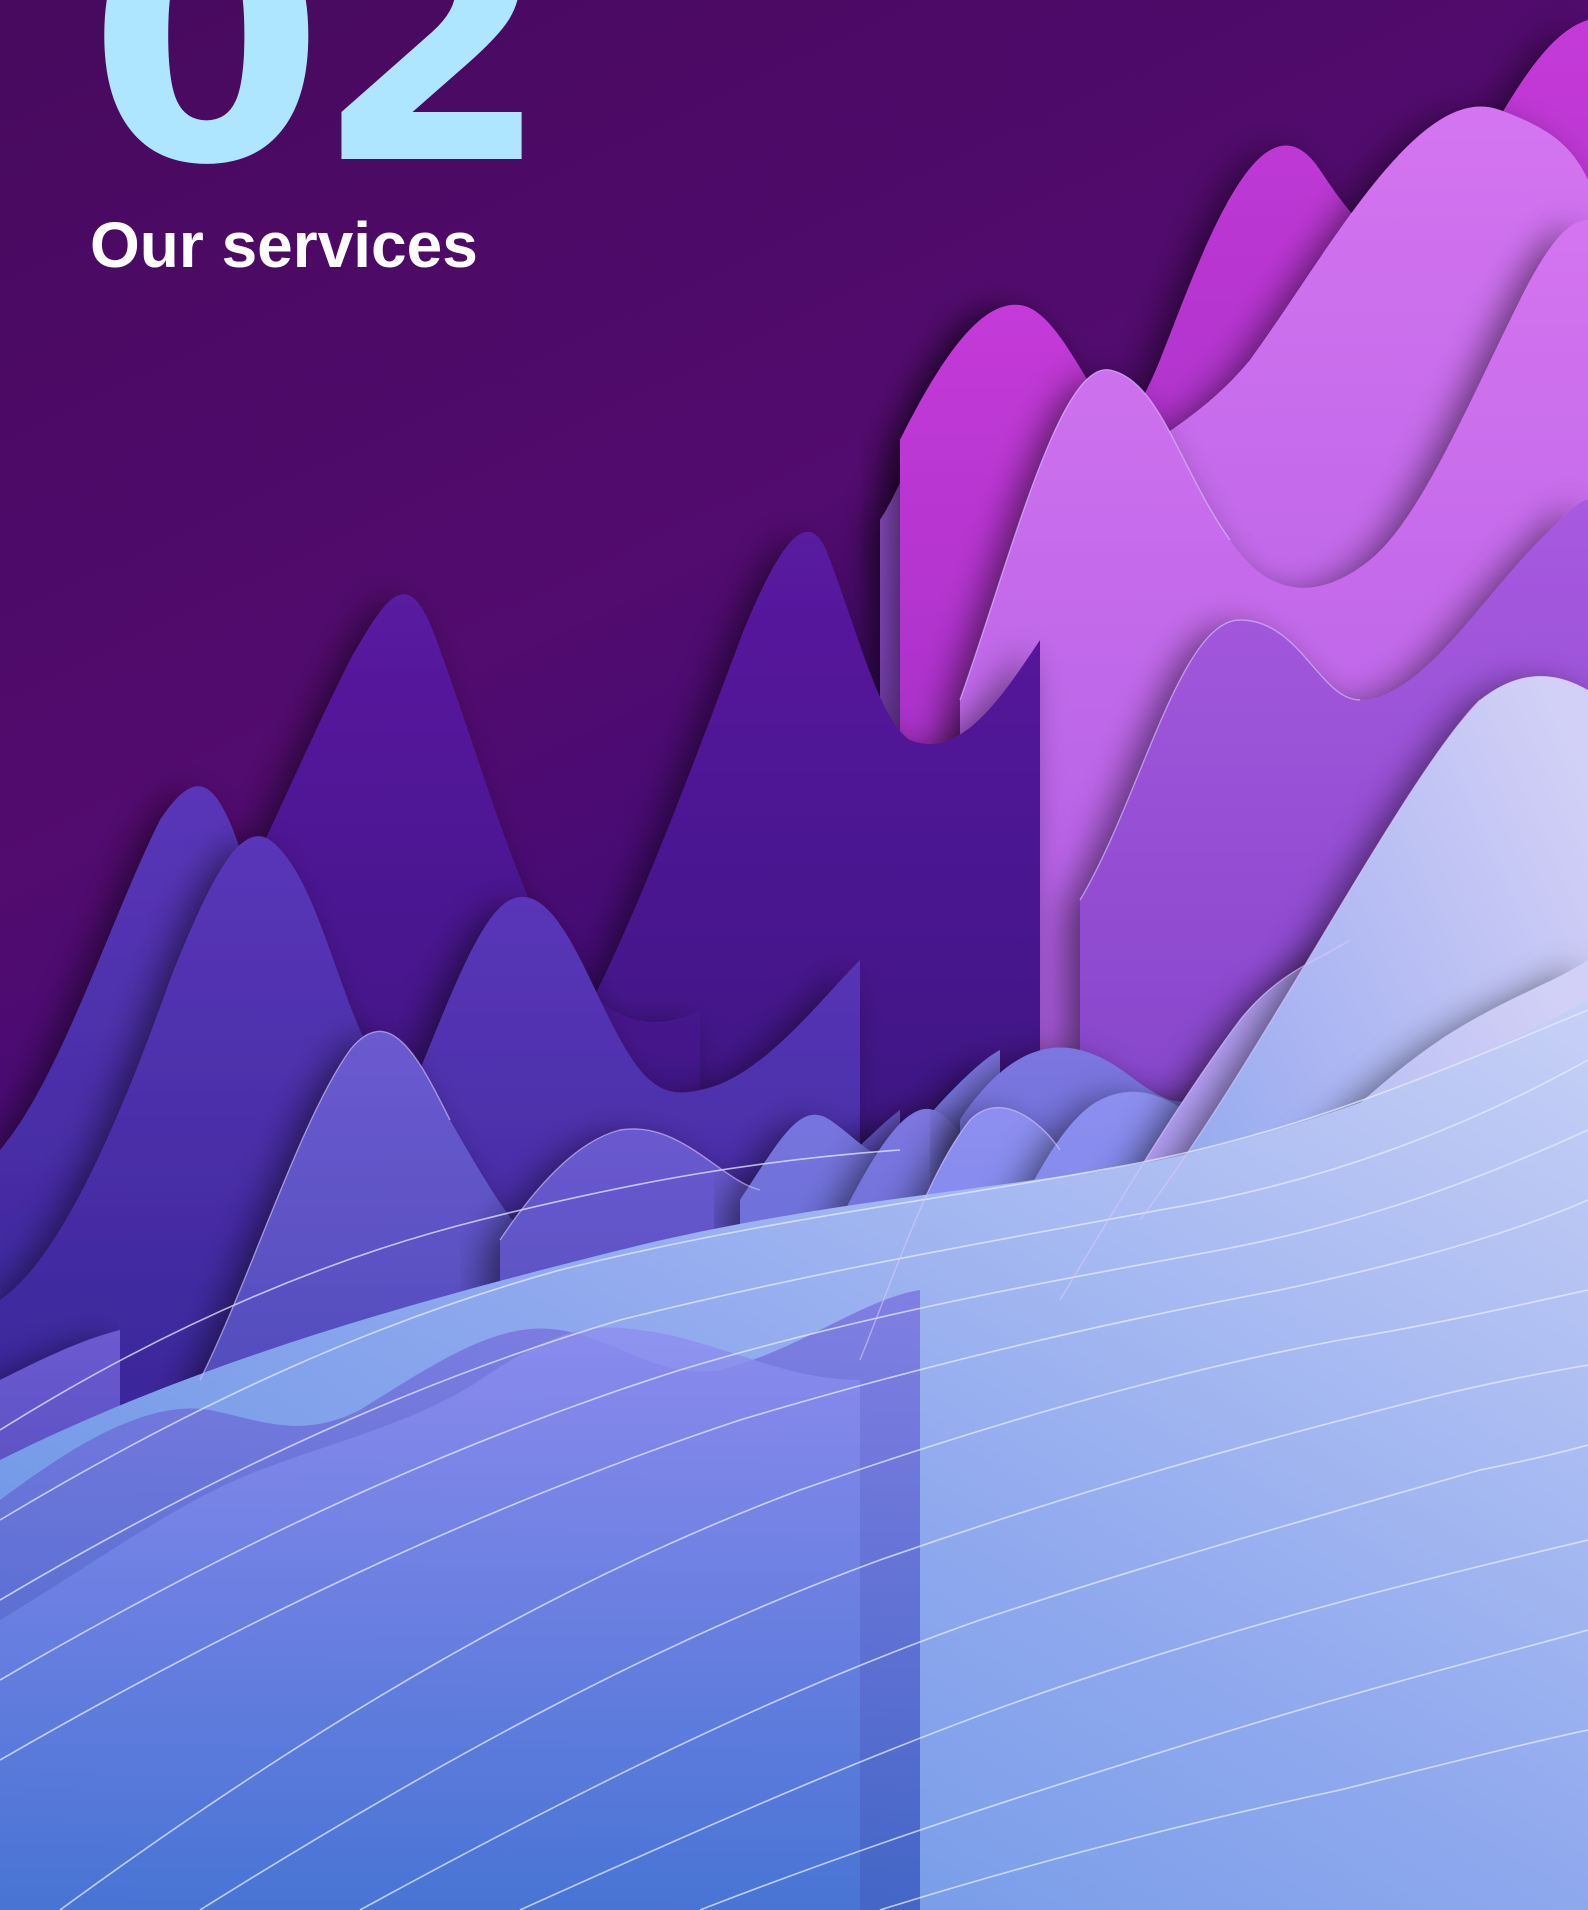 This screenshot has height=1910, width=1588. Describe the element at coordinates (284, 245) in the screenshot. I see `section-title: Our services` at that location.